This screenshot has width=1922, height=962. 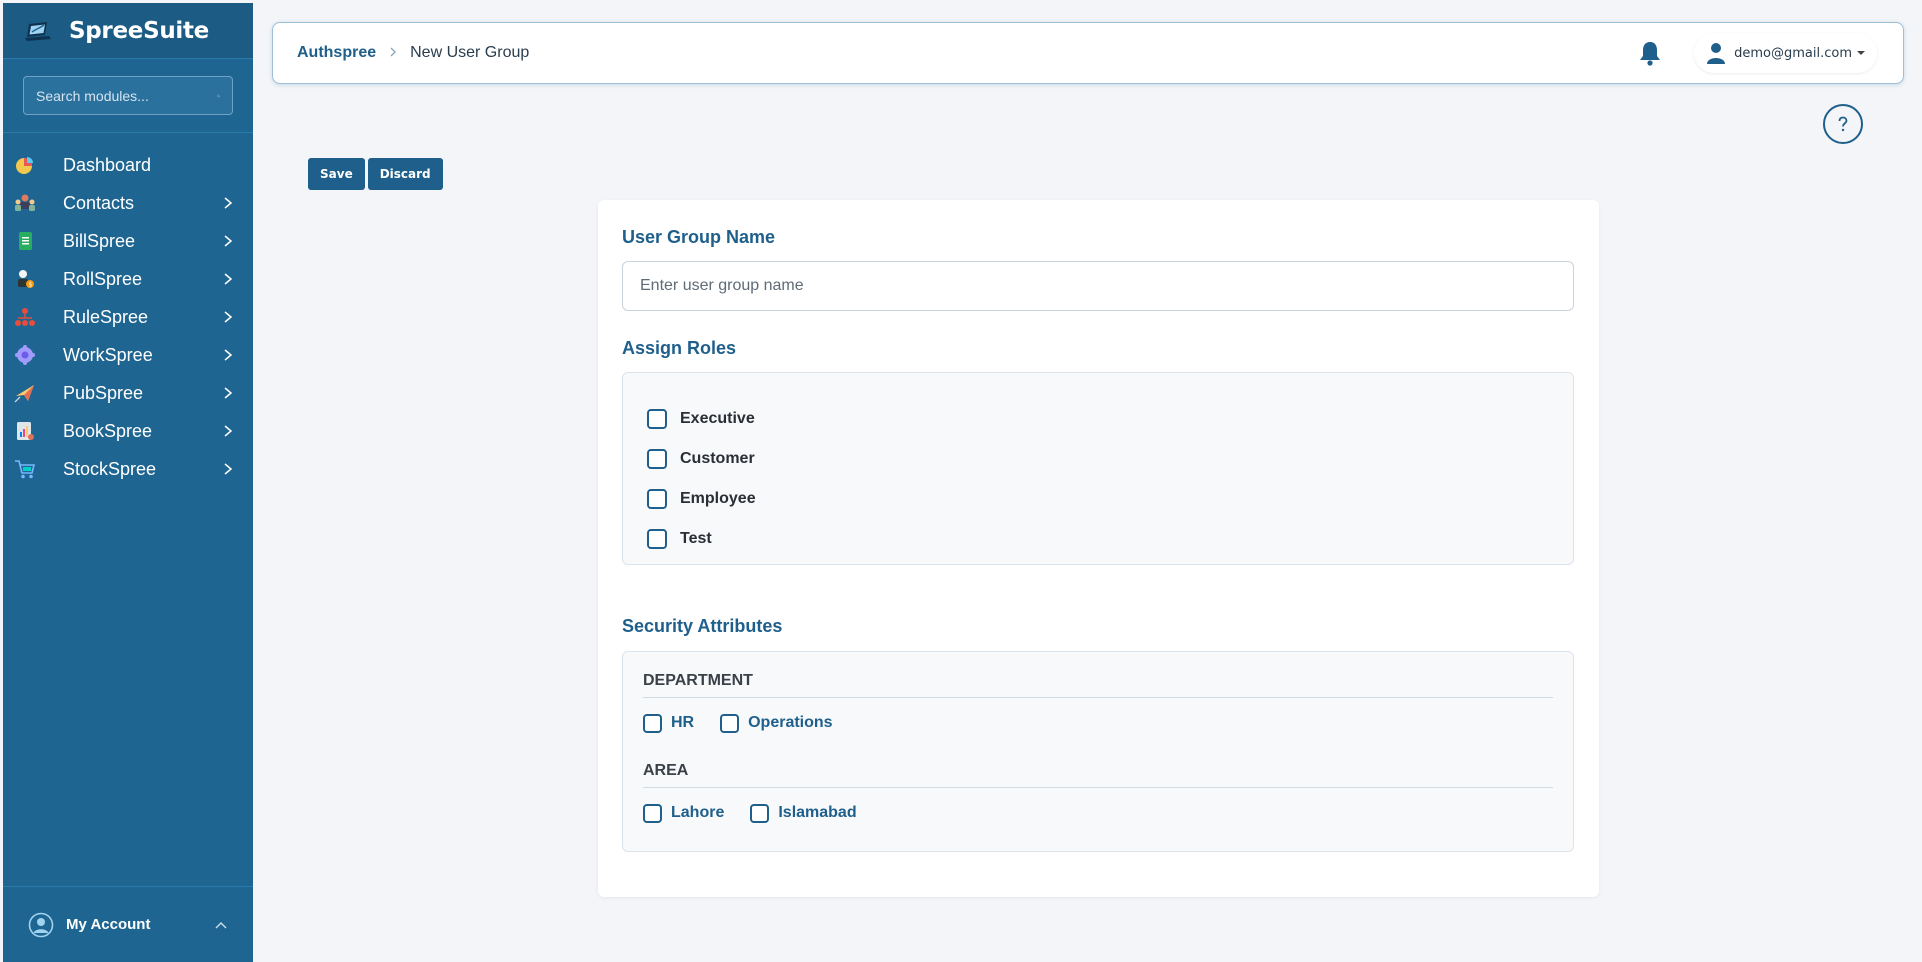 I want to click on brand-name: SpreeSuite, so click(x=139, y=30).